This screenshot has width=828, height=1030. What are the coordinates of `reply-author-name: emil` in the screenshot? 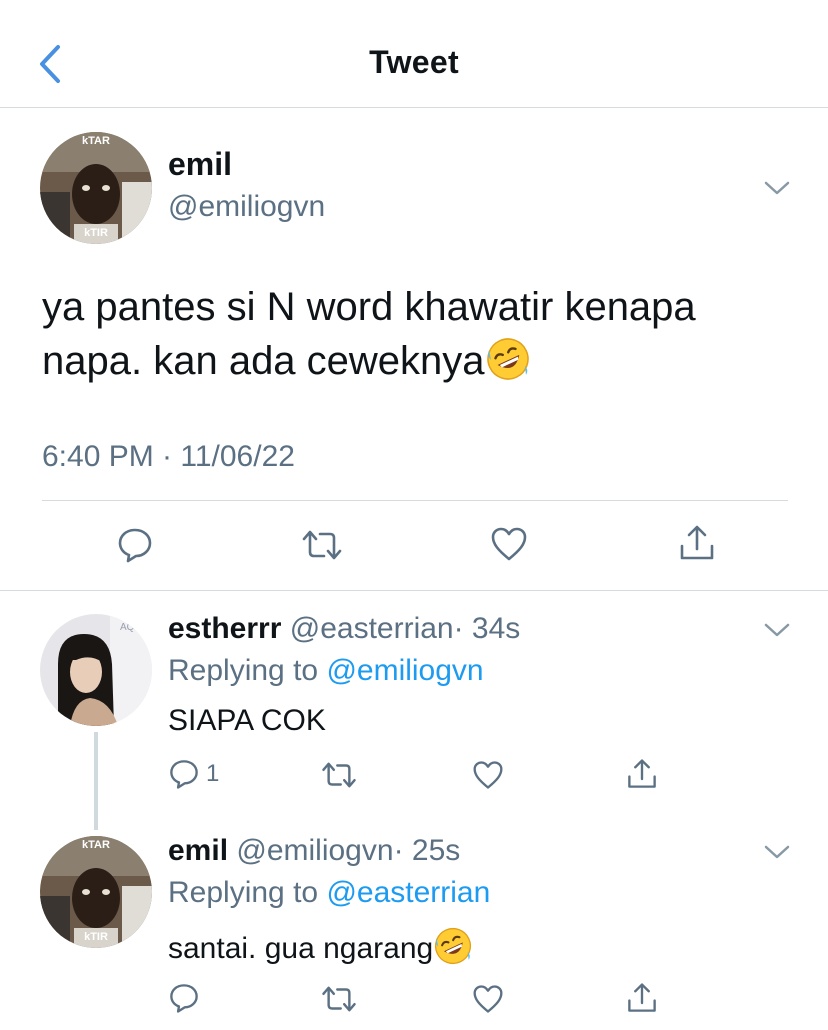 It's located at (198, 850).